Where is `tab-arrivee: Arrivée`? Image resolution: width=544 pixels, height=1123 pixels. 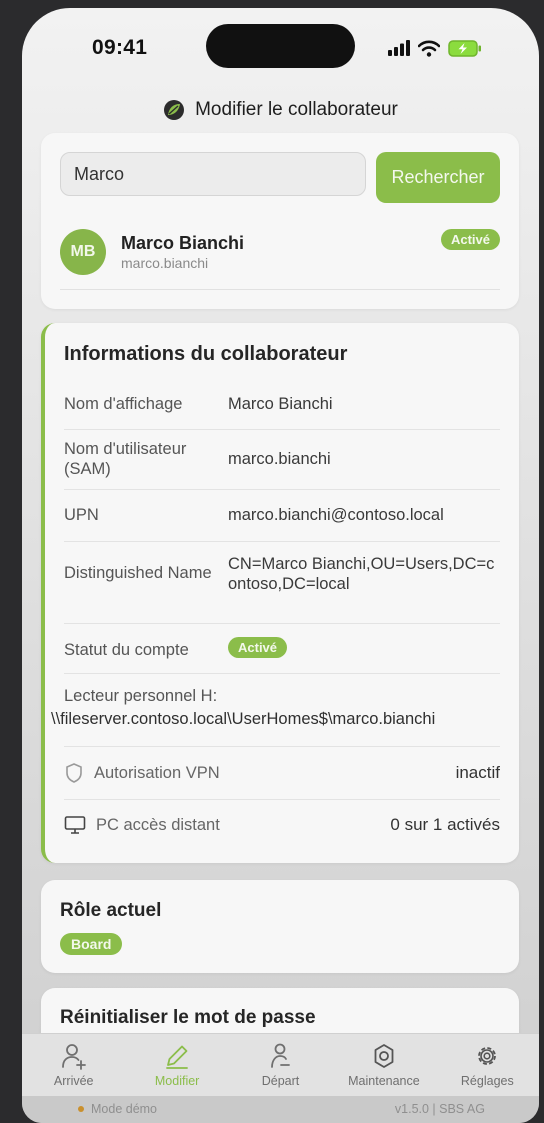 tab-arrivee: Arrivée is located at coordinates (73, 1065).